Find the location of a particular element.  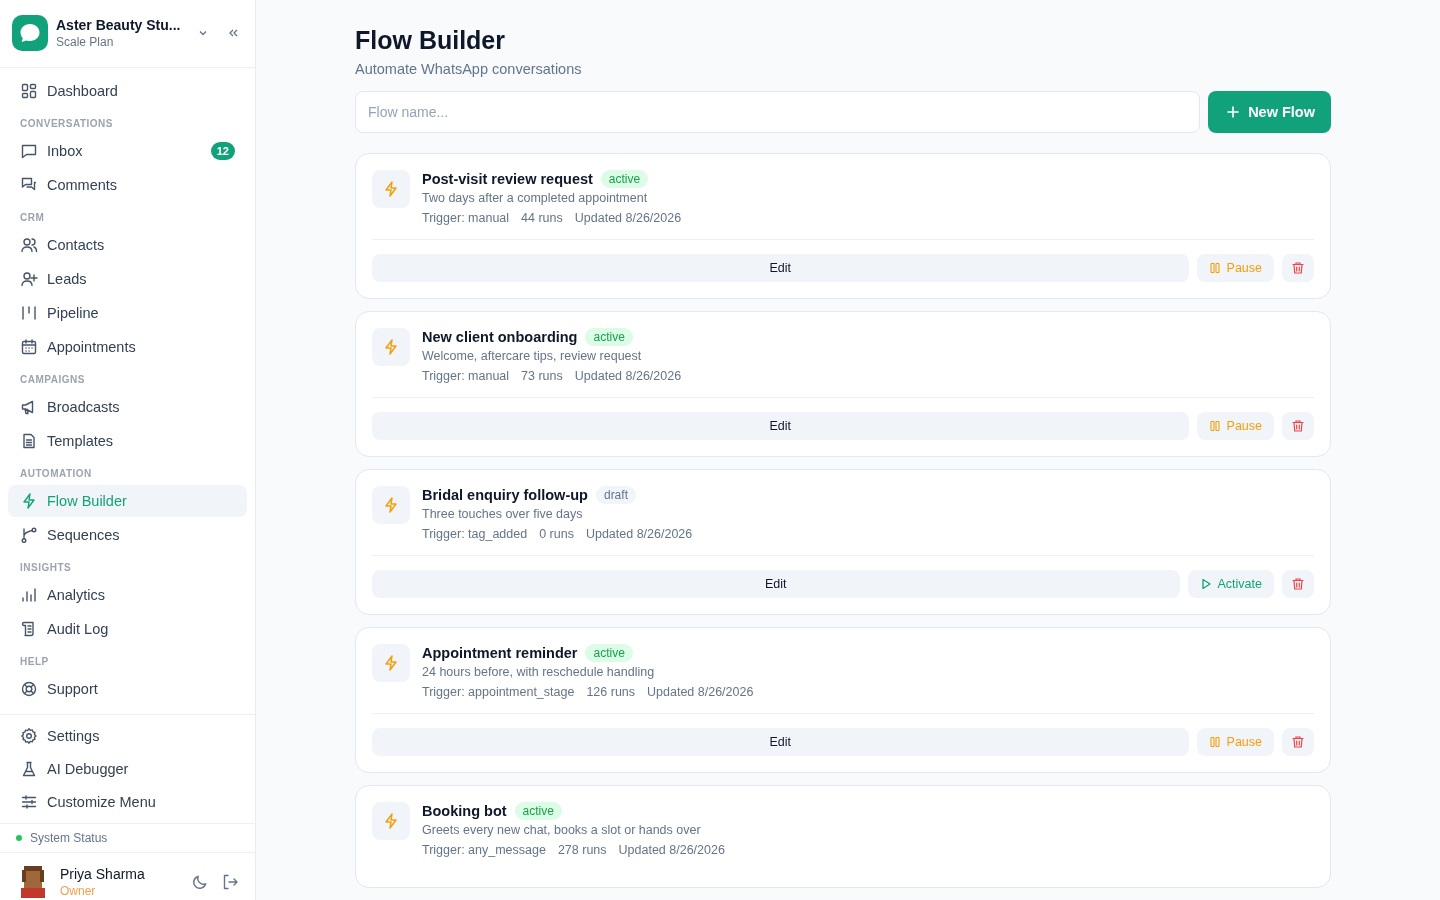

run-count: 278 runs is located at coordinates (582, 850).